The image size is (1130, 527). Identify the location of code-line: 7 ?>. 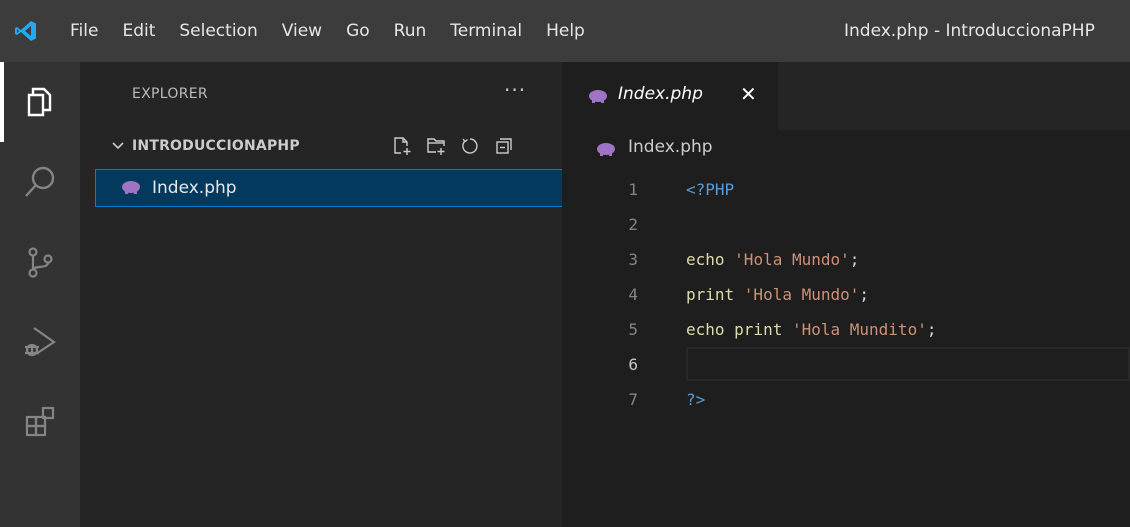
(846, 399).